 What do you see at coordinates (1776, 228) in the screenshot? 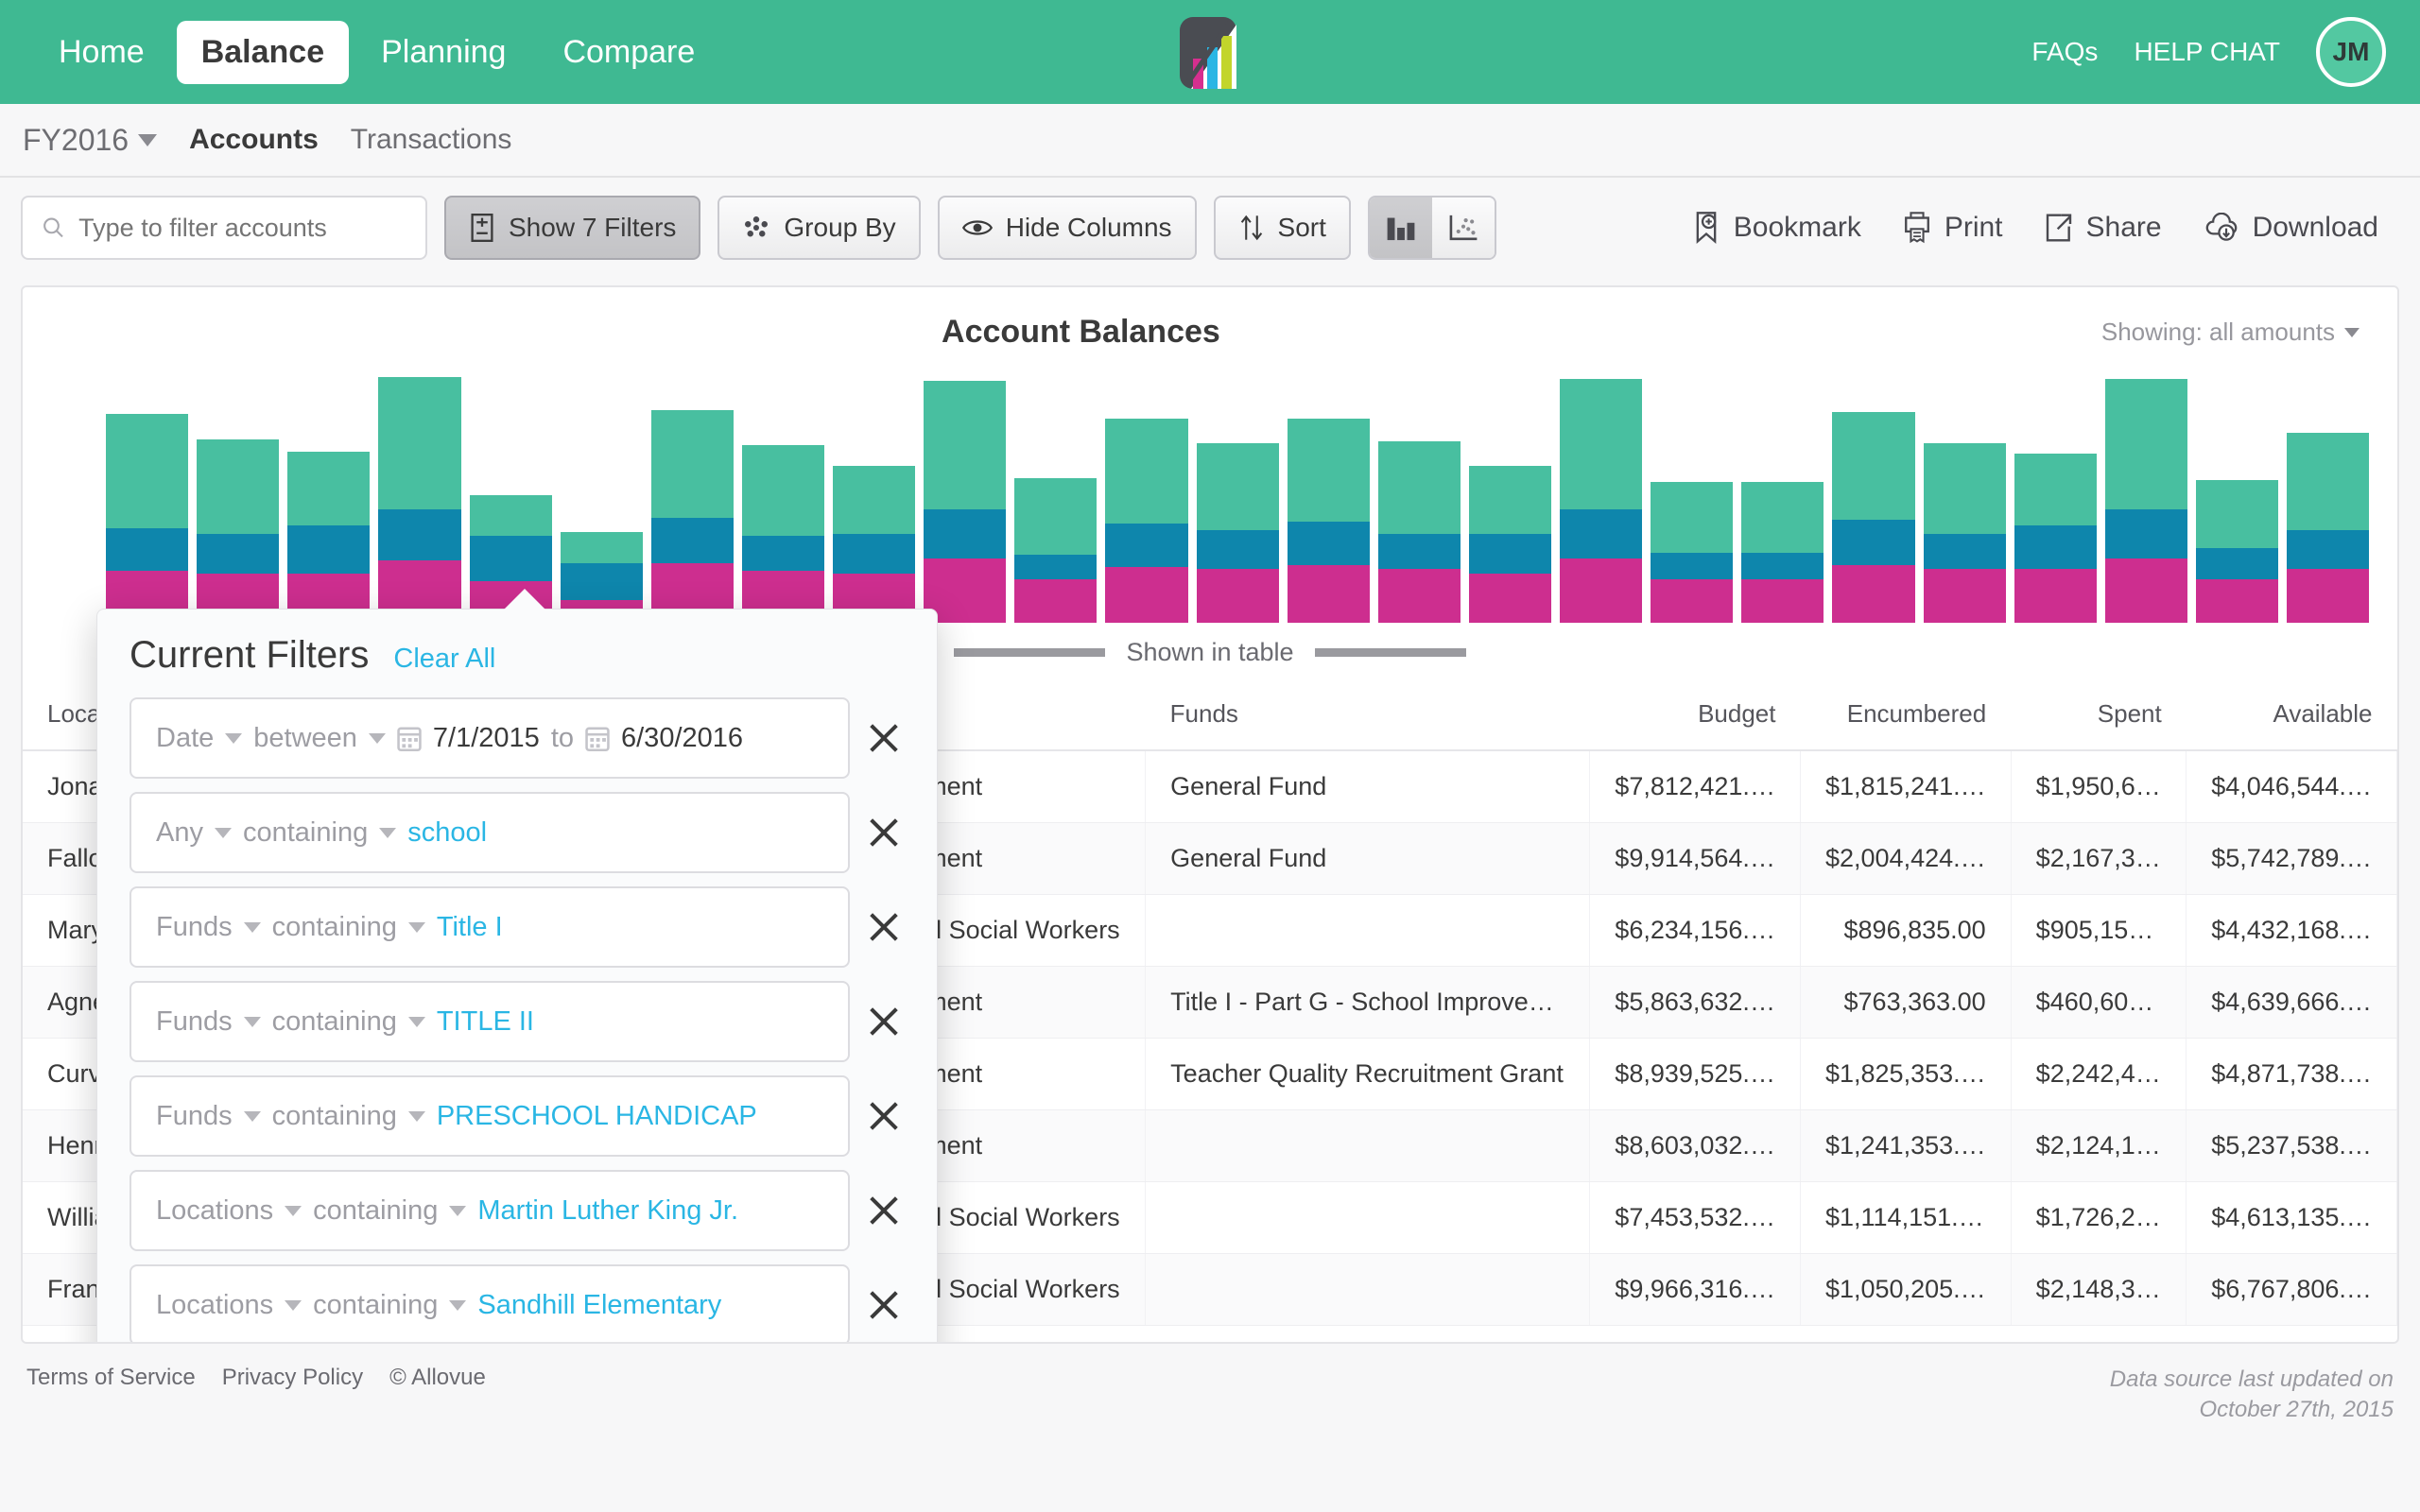
I see `bookmark-button: Bookmark` at bounding box center [1776, 228].